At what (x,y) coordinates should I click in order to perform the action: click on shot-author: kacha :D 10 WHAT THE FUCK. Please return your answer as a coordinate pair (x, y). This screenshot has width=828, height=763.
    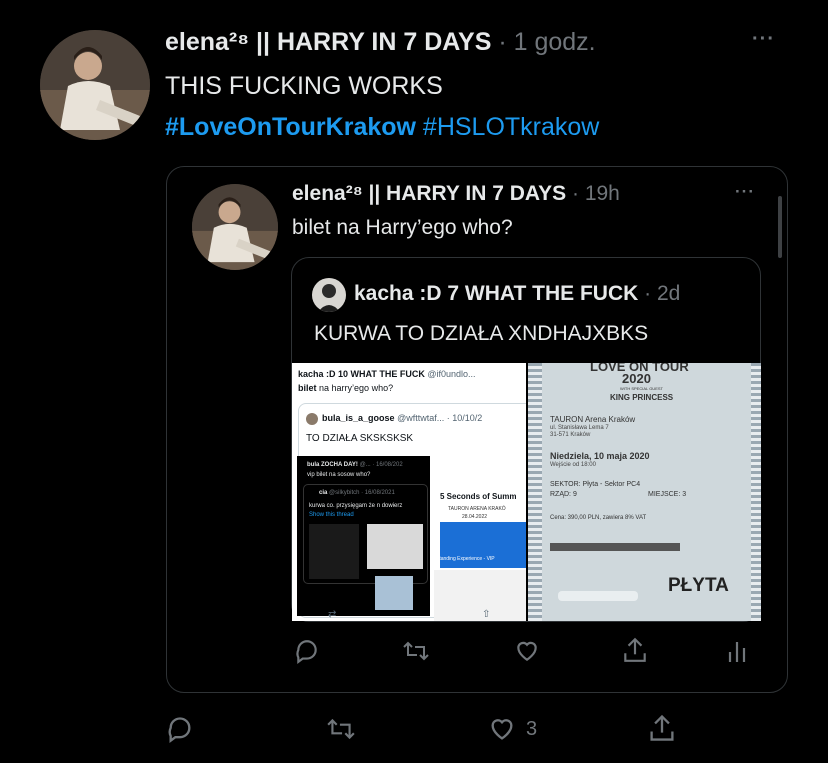
    Looking at the image, I should click on (361, 374).